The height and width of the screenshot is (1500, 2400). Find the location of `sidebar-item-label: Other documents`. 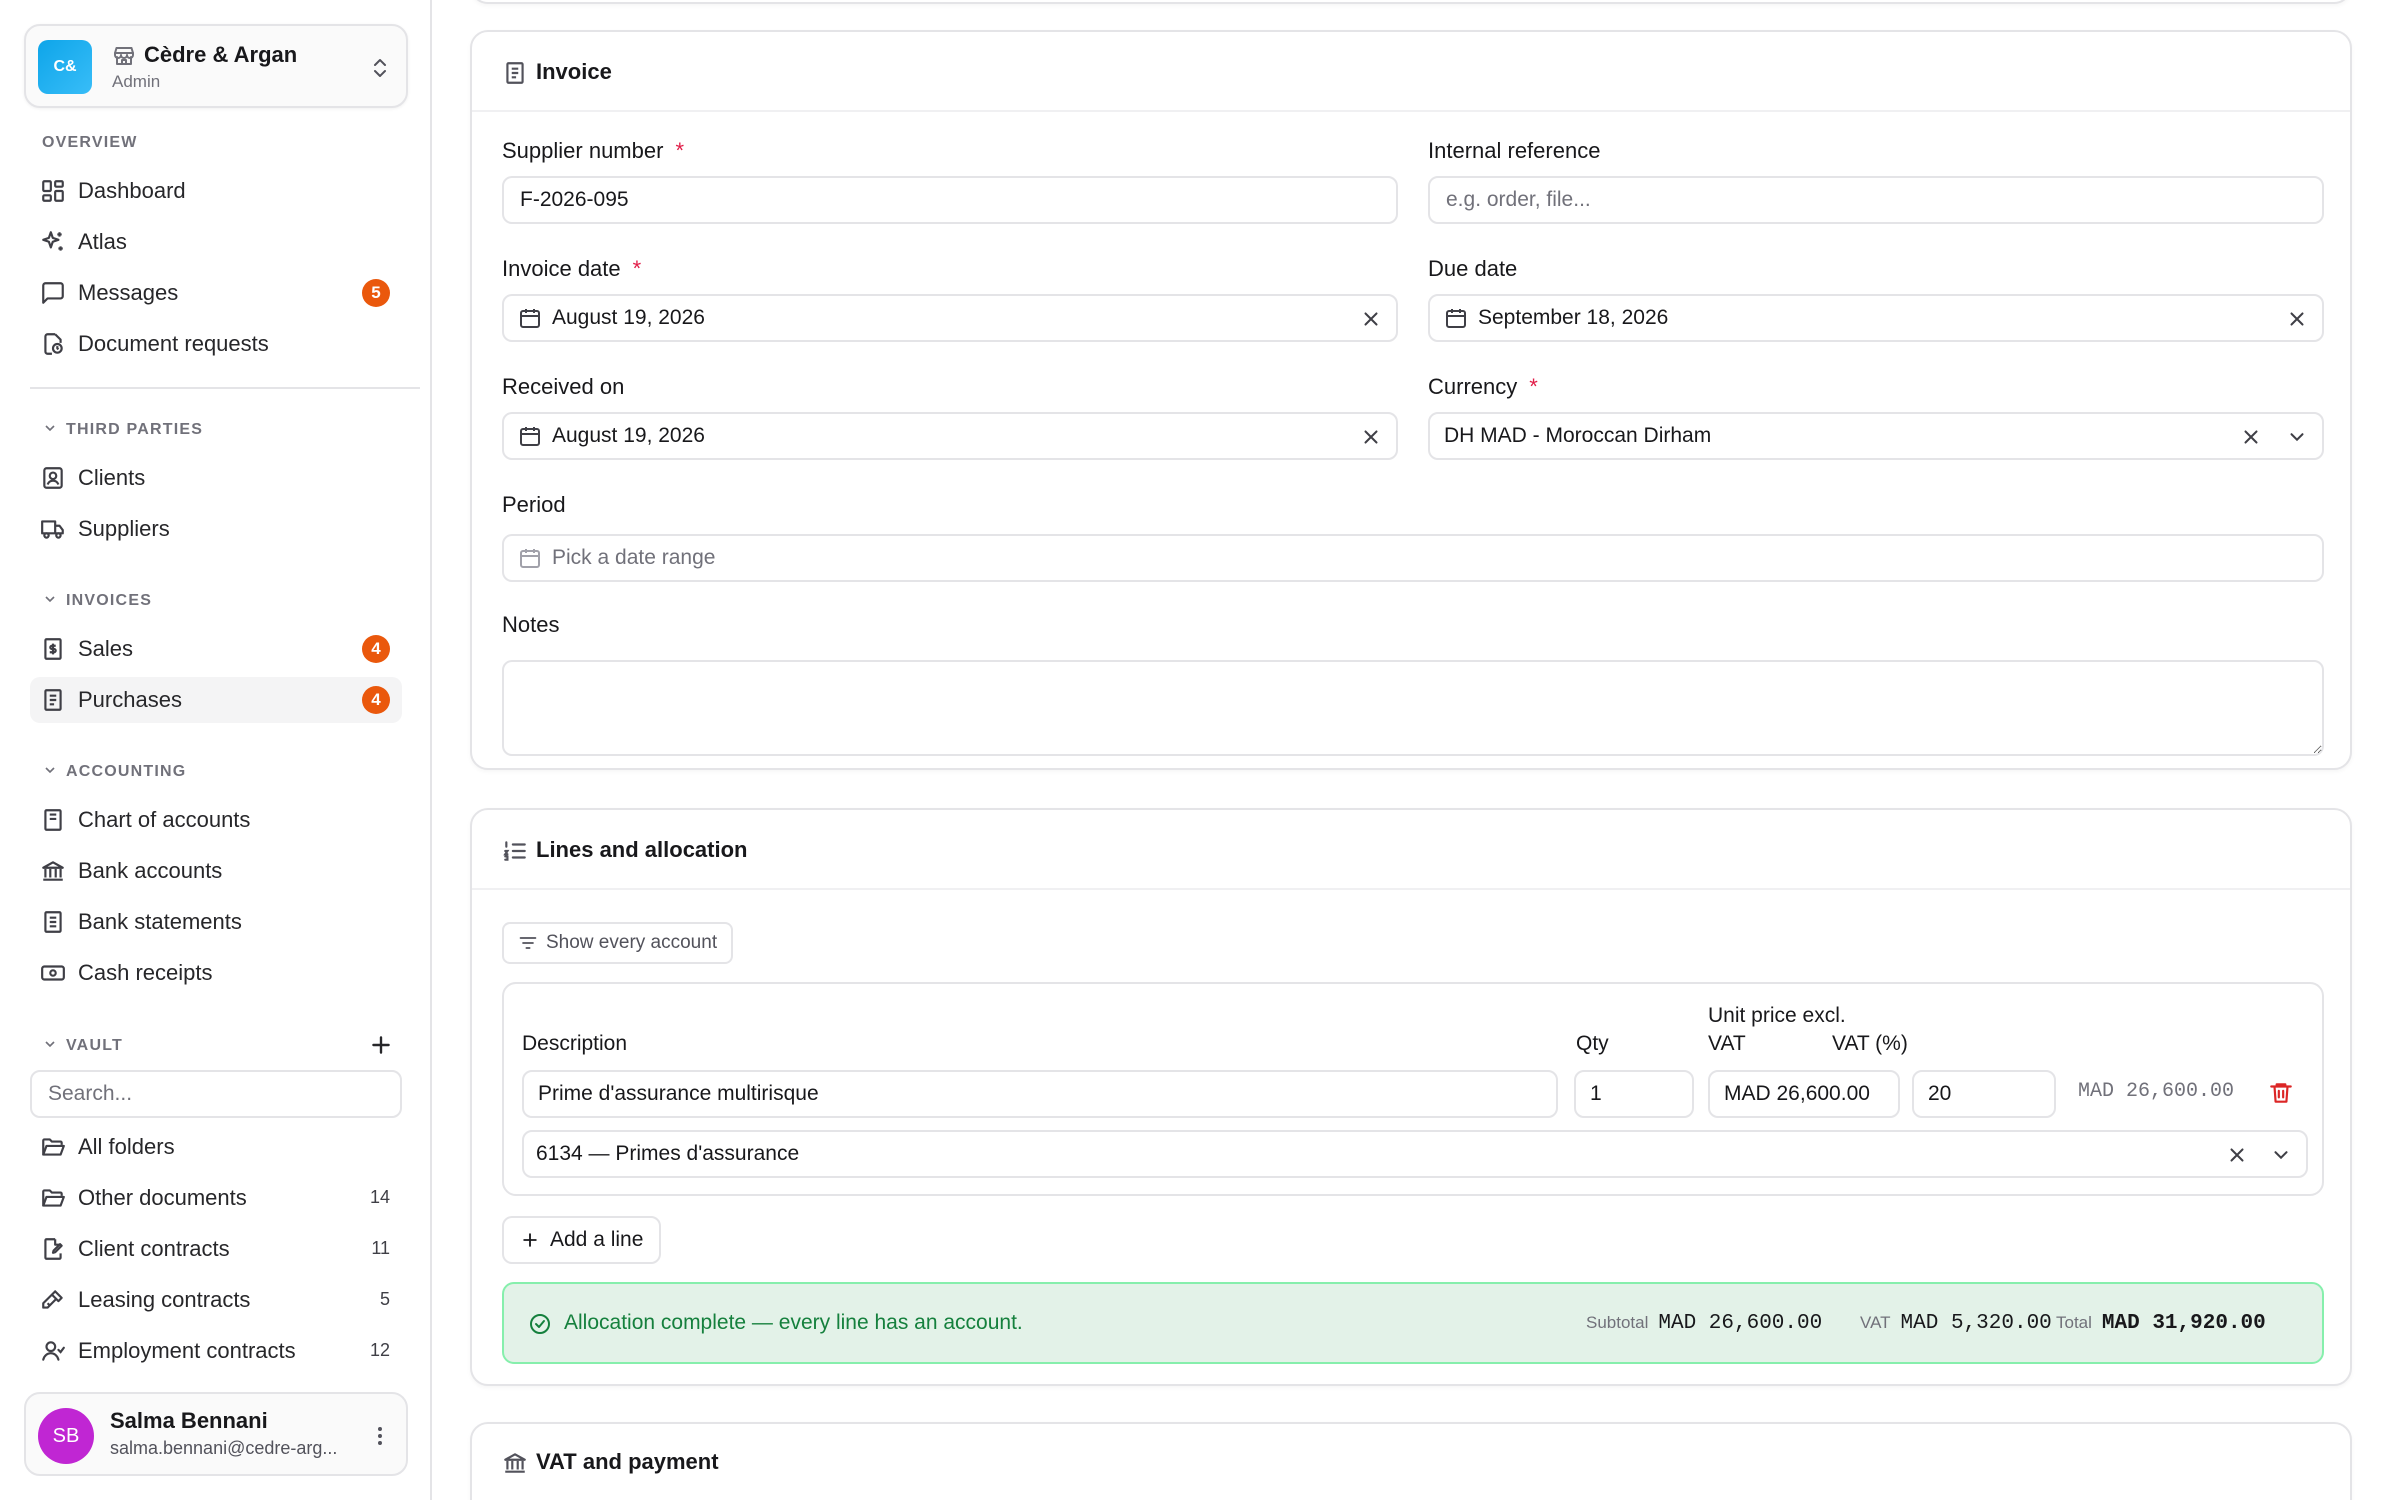

sidebar-item-label: Other documents is located at coordinates (162, 1197).